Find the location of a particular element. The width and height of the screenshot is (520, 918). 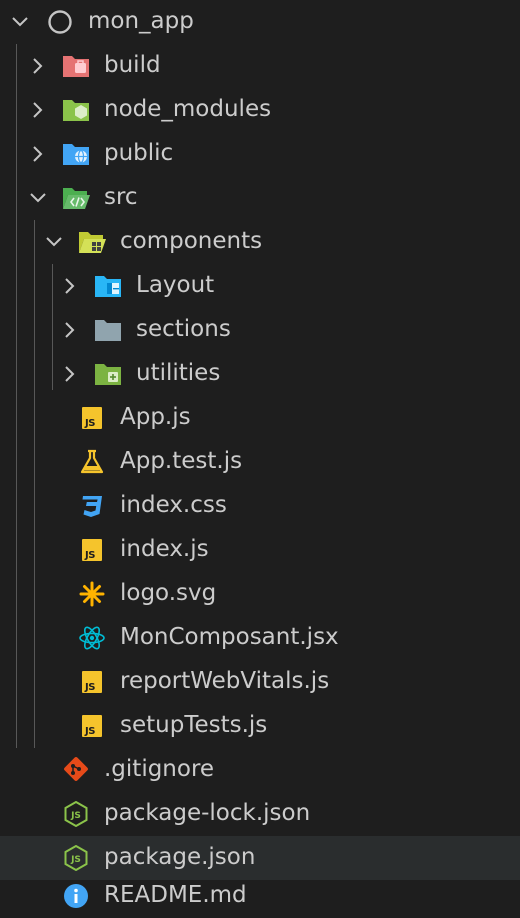

tree-item-label: public is located at coordinates (139, 153).